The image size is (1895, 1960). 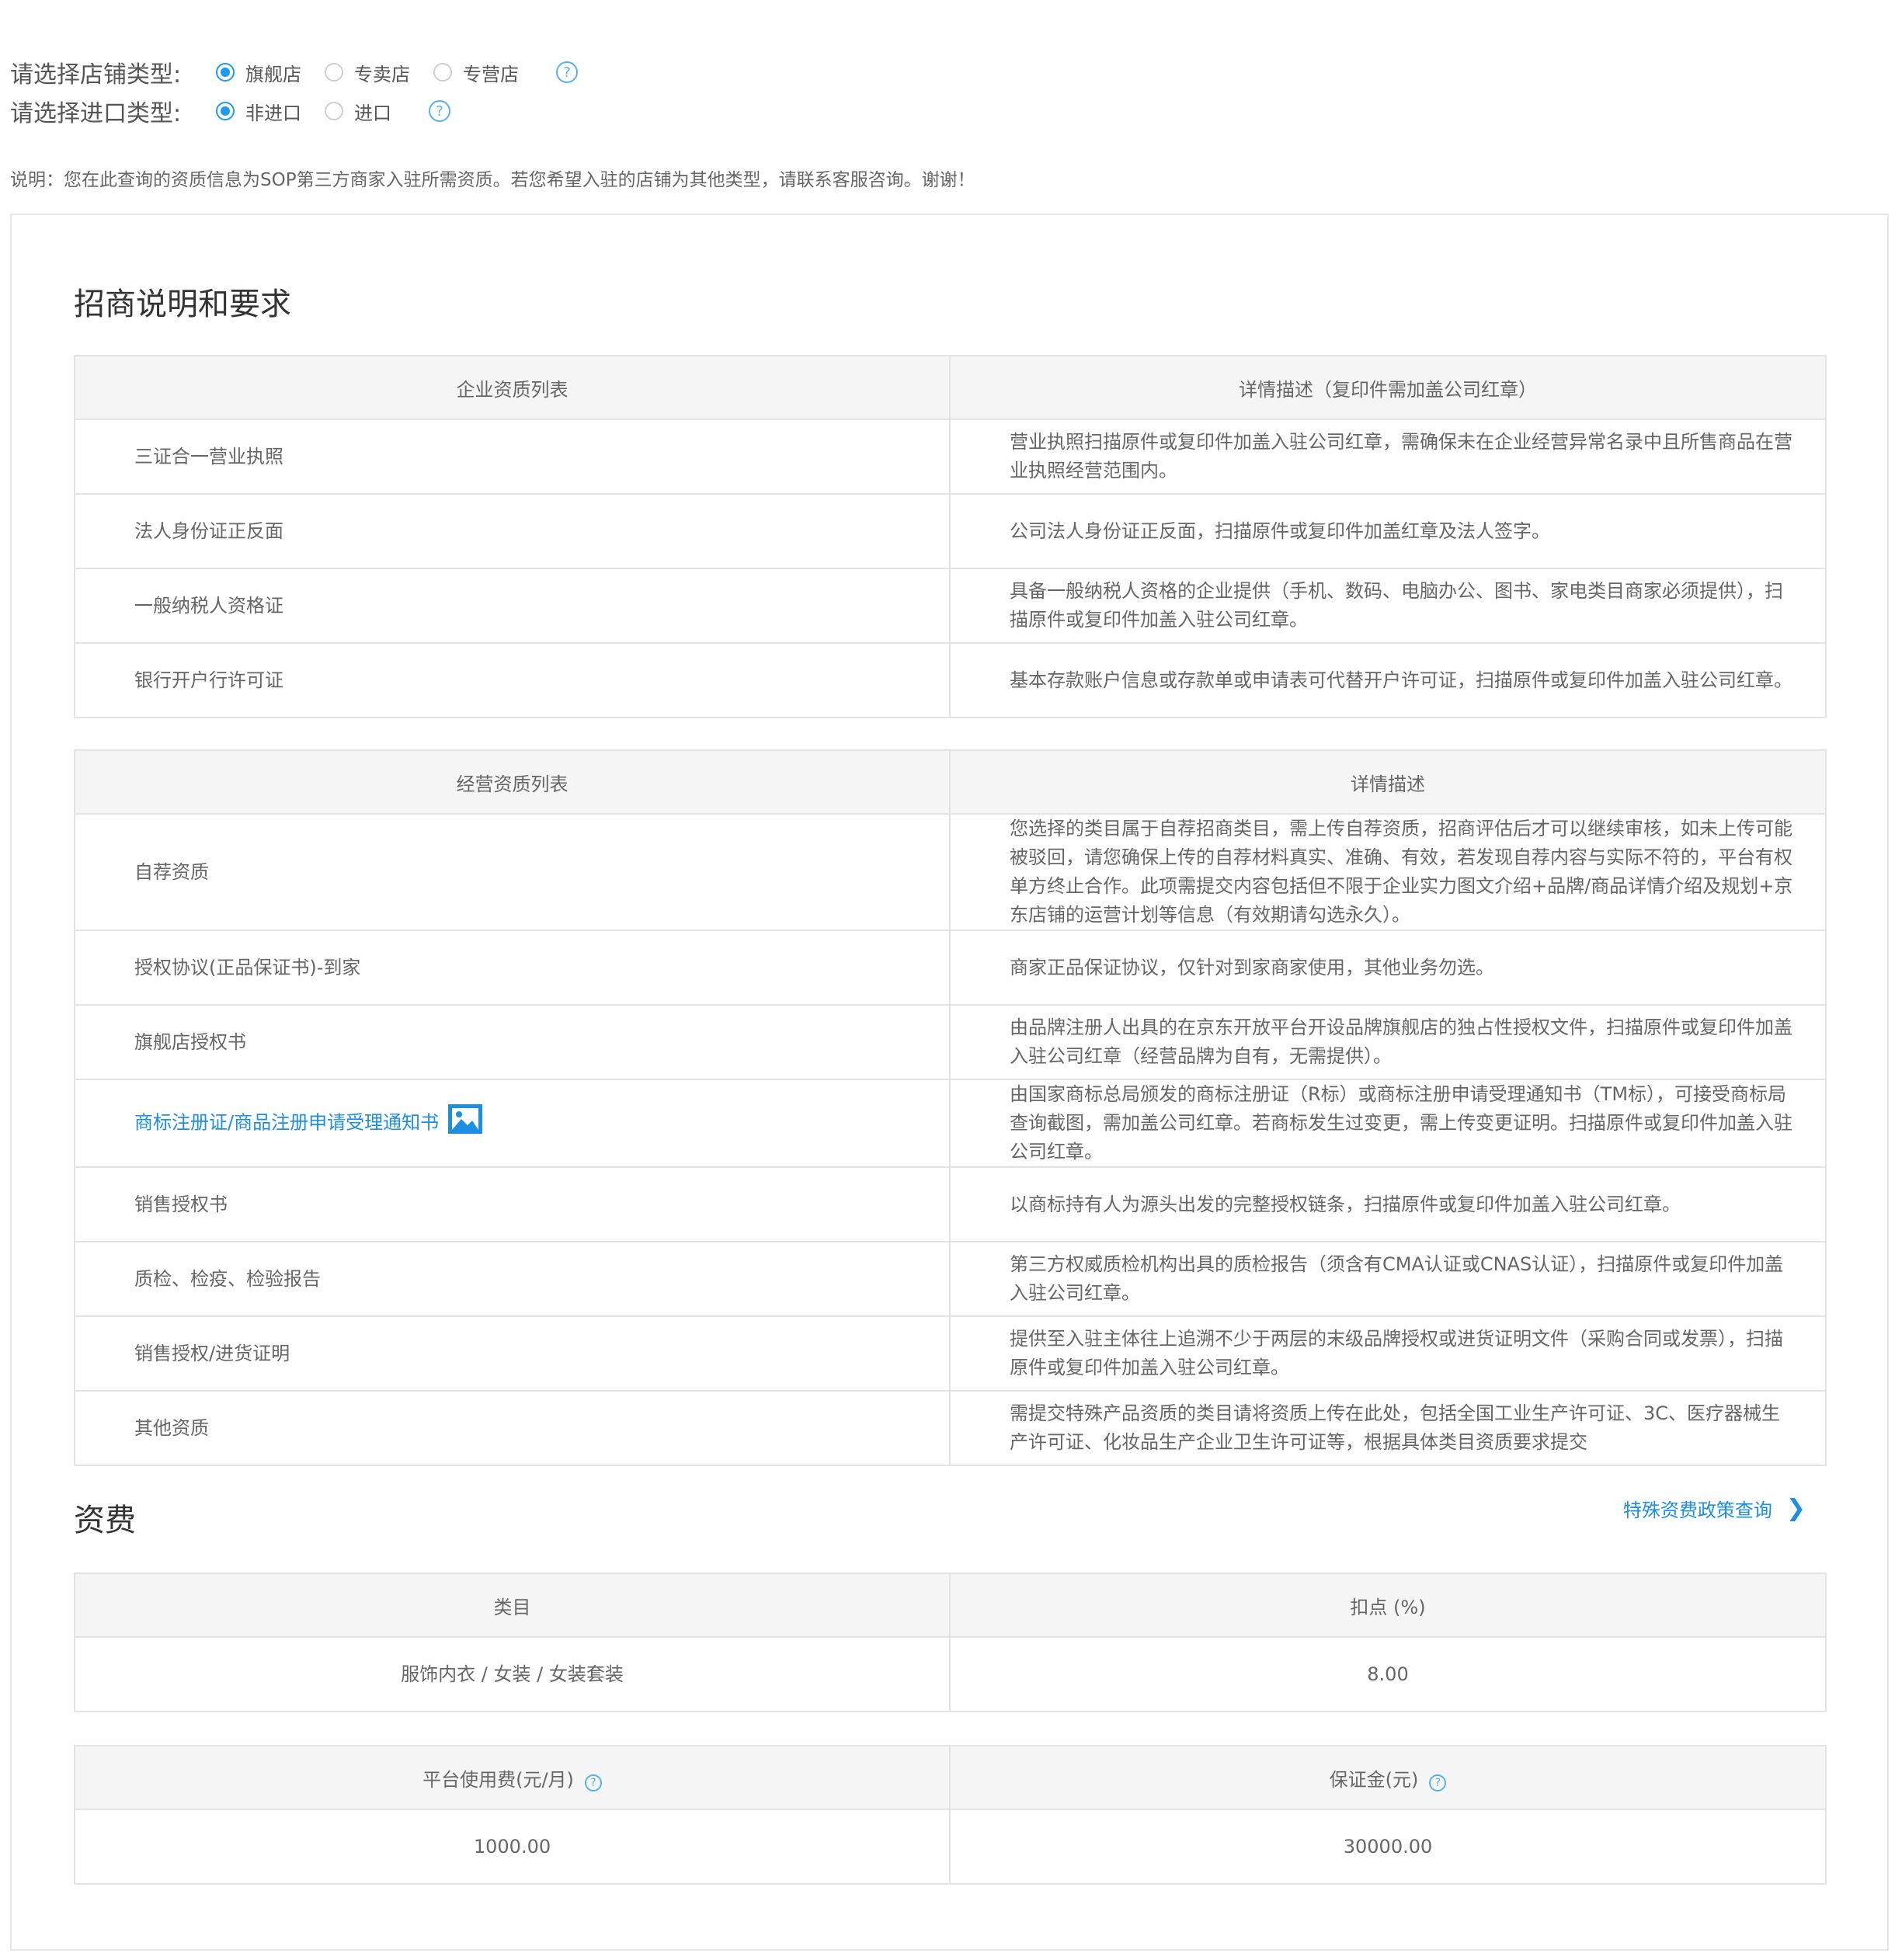 I want to click on deposit-cell: 30000.00, so click(x=1388, y=1847).